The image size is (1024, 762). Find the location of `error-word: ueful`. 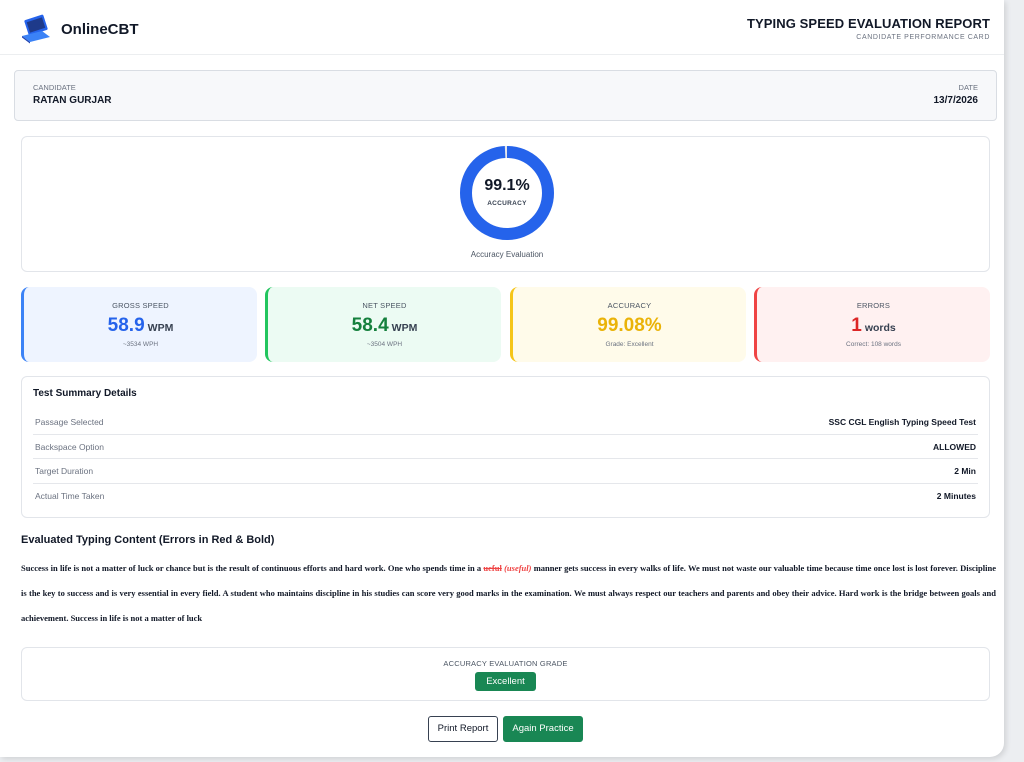

error-word: ueful is located at coordinates (492, 568).